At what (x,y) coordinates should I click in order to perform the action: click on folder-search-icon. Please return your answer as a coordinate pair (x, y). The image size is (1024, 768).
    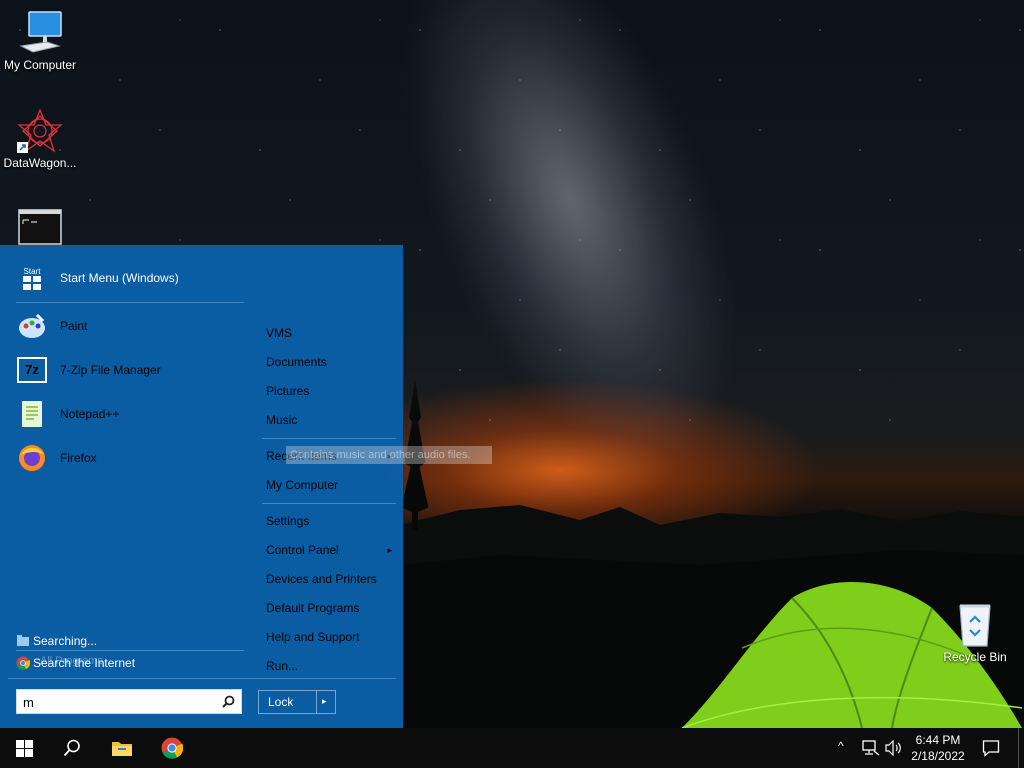
    Looking at the image, I should click on (23, 640).